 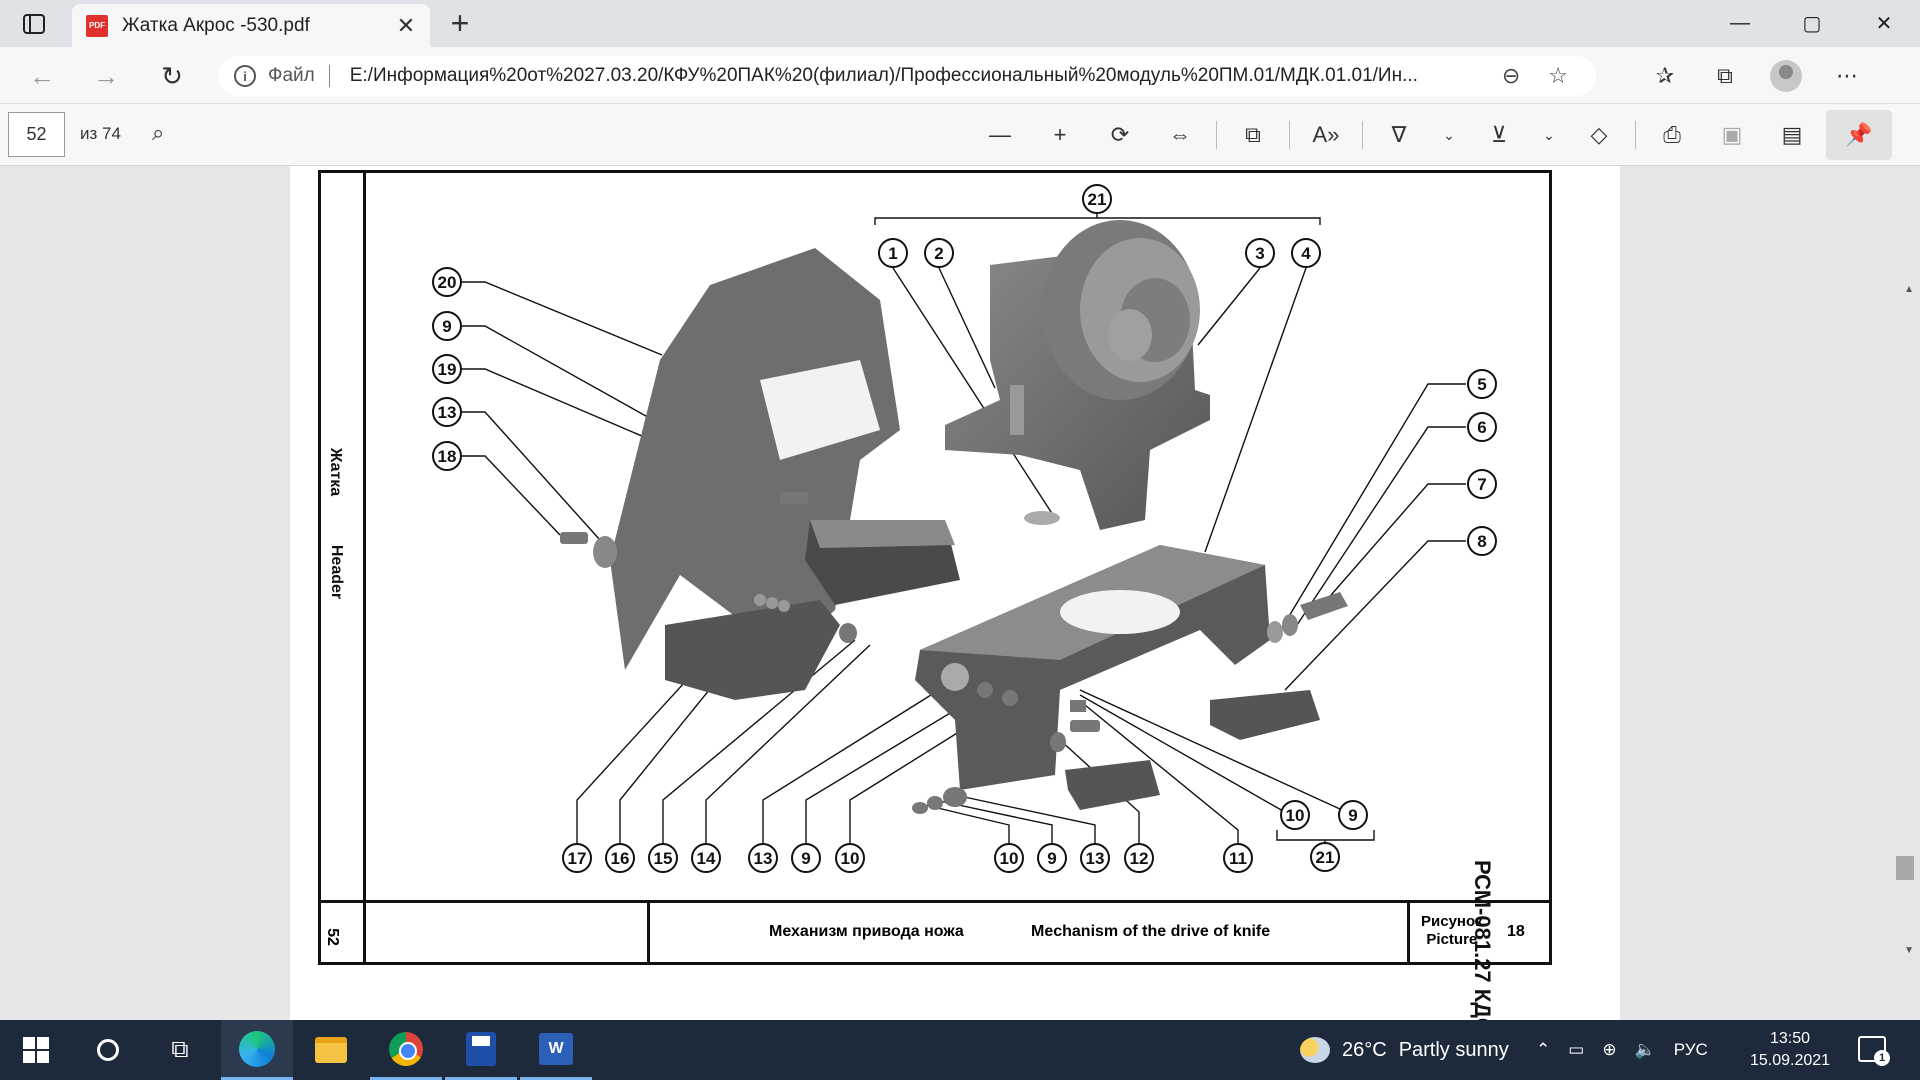 I want to click on battery-icon: ▭, so click(x=1576, y=1050).